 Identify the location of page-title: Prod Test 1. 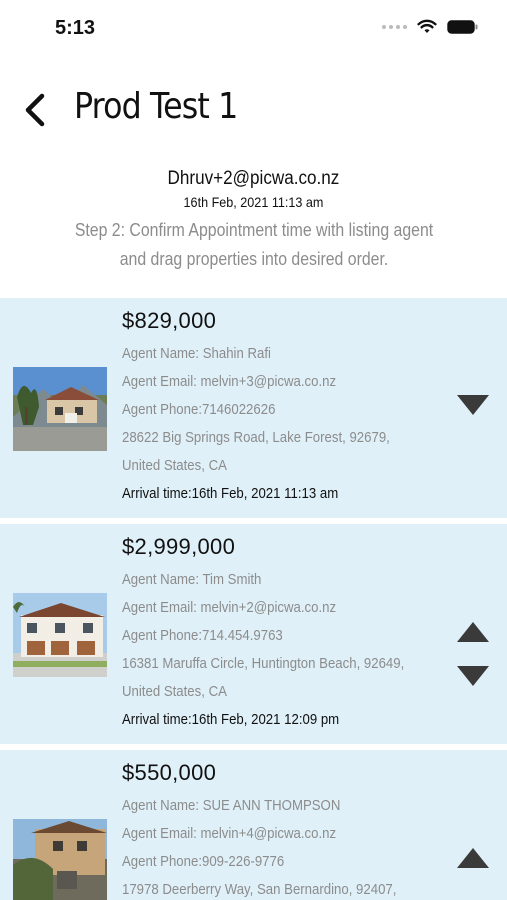
(156, 106).